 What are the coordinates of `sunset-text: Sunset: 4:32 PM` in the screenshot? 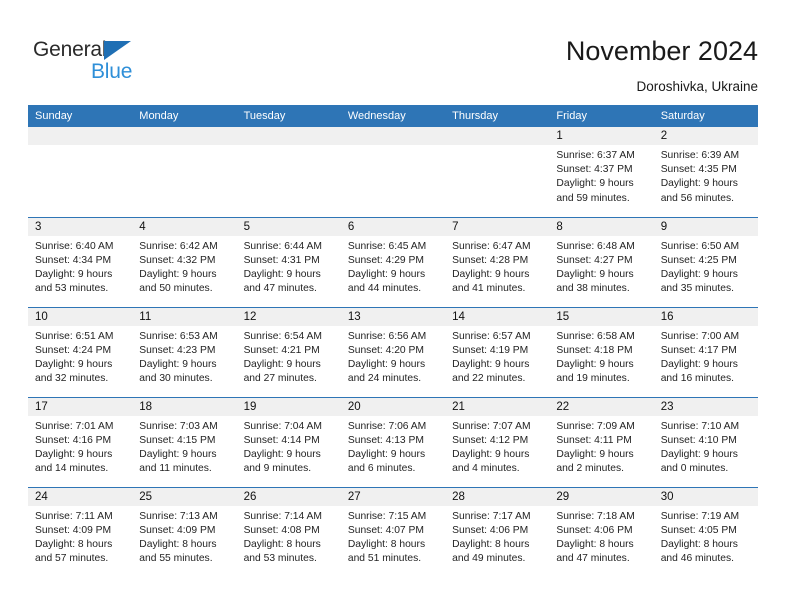 It's located at (177, 260).